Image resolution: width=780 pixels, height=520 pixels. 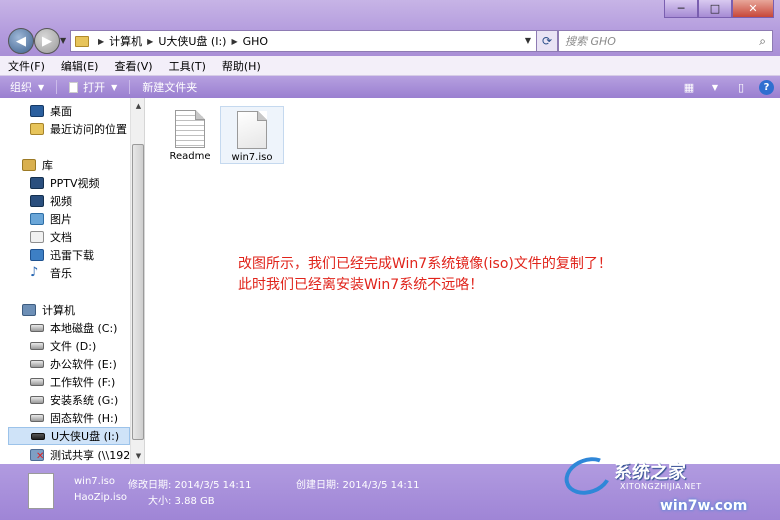 What do you see at coordinates (766, 87) in the screenshot?
I see `help-icon: ?` at bounding box center [766, 87].